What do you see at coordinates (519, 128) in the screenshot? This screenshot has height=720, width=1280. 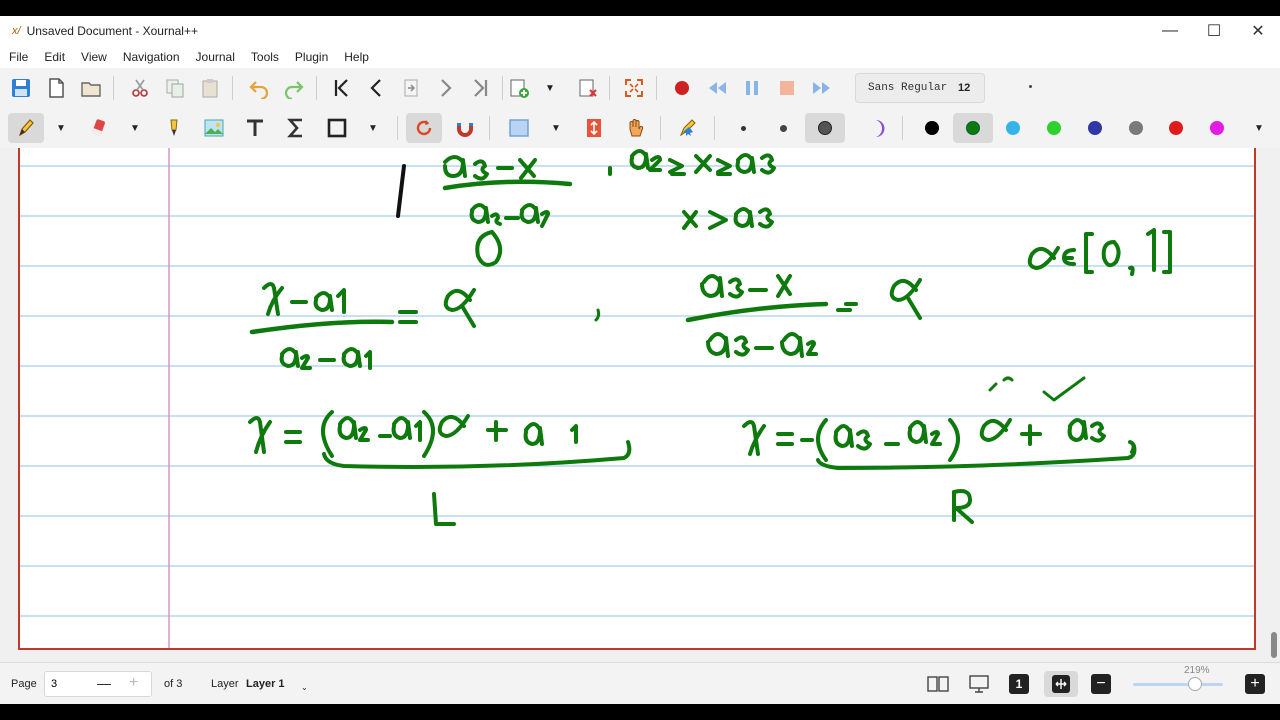 I see `select-rectangle-icon` at bounding box center [519, 128].